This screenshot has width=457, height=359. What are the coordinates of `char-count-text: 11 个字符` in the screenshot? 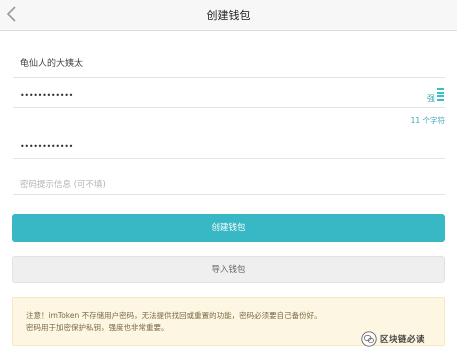 It's located at (427, 120).